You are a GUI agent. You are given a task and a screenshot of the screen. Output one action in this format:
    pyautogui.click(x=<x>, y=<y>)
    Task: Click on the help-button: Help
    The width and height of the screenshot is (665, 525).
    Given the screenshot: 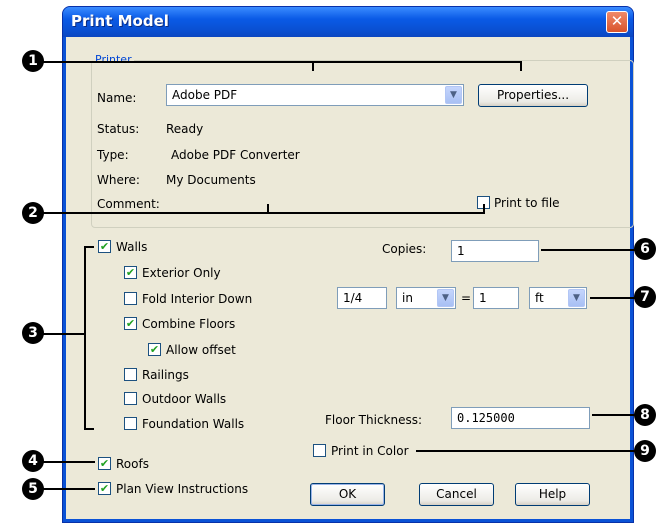 What is the action you would take?
    pyautogui.click(x=552, y=494)
    